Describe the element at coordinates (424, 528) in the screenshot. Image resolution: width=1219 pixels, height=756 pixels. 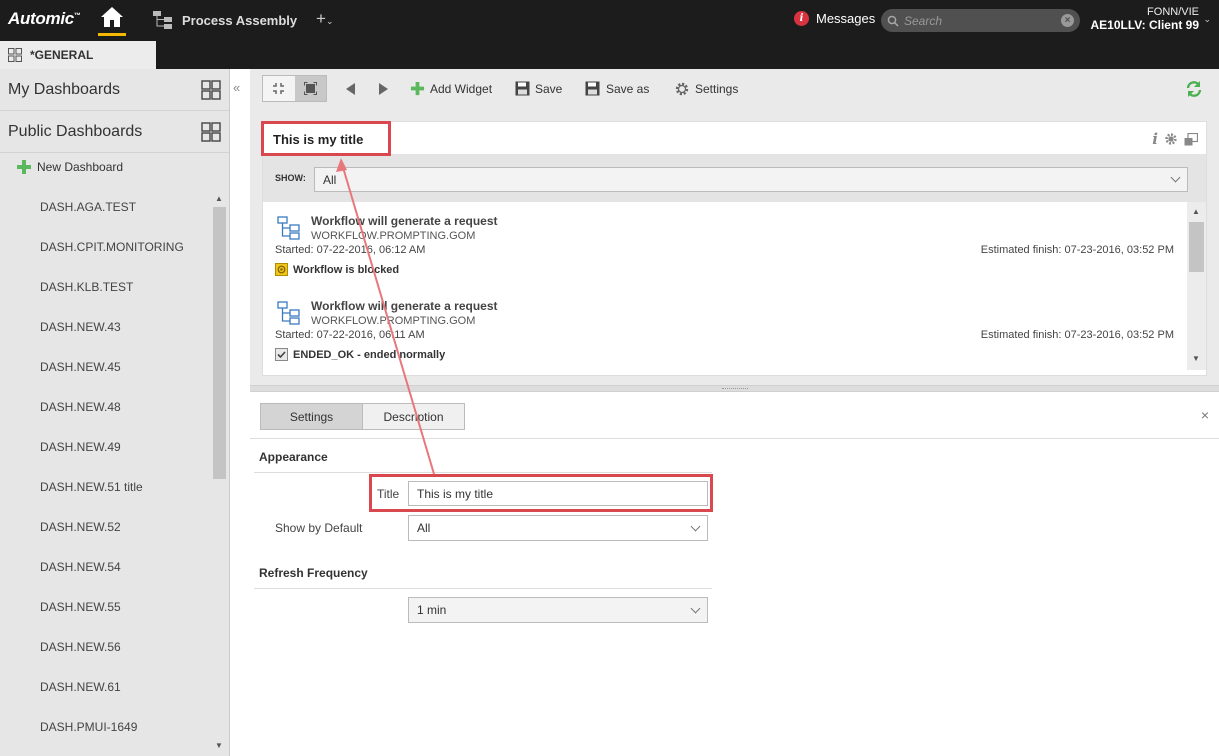
I see `show-by-default-value: All` at that location.